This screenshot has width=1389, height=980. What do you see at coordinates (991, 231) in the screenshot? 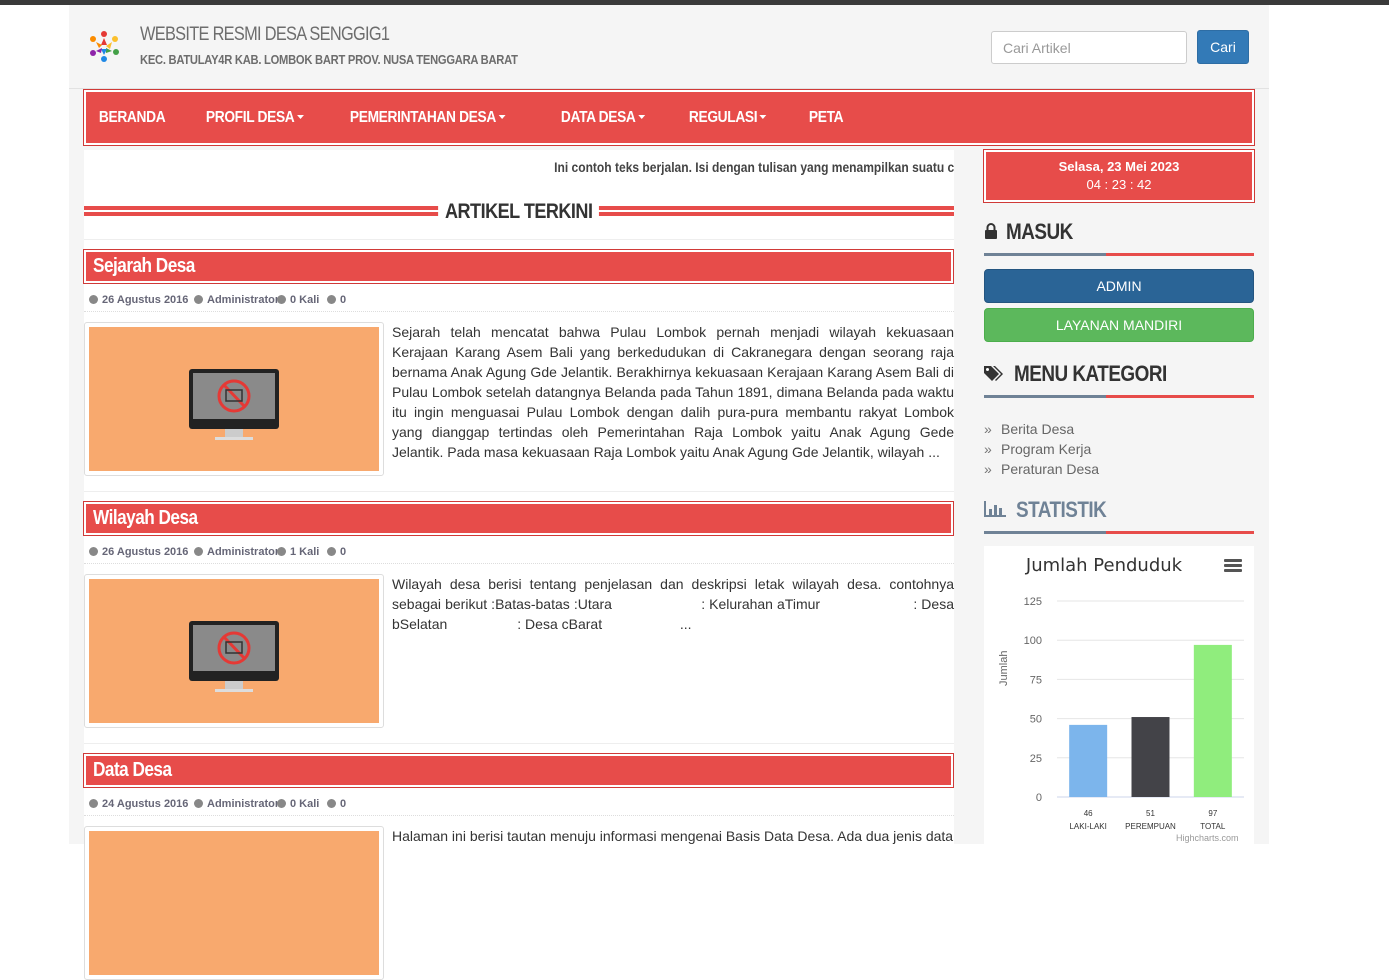
I see `lock-icon` at bounding box center [991, 231].